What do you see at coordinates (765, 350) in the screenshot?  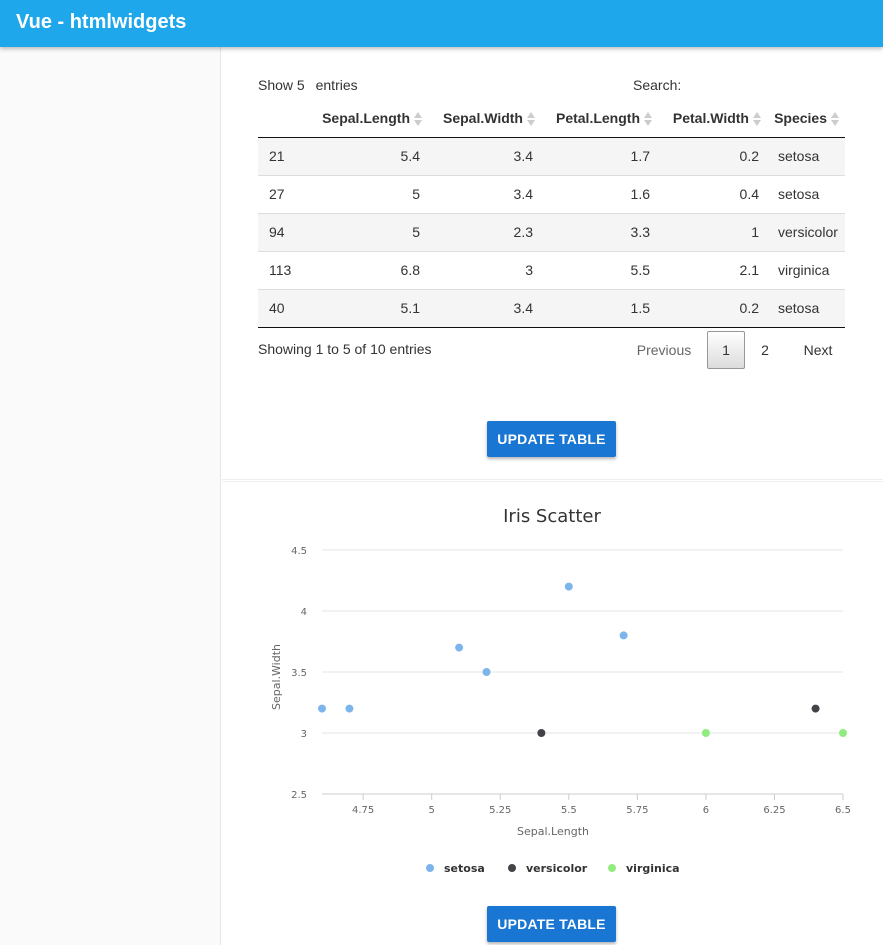 I see `page-2-button: 2` at bounding box center [765, 350].